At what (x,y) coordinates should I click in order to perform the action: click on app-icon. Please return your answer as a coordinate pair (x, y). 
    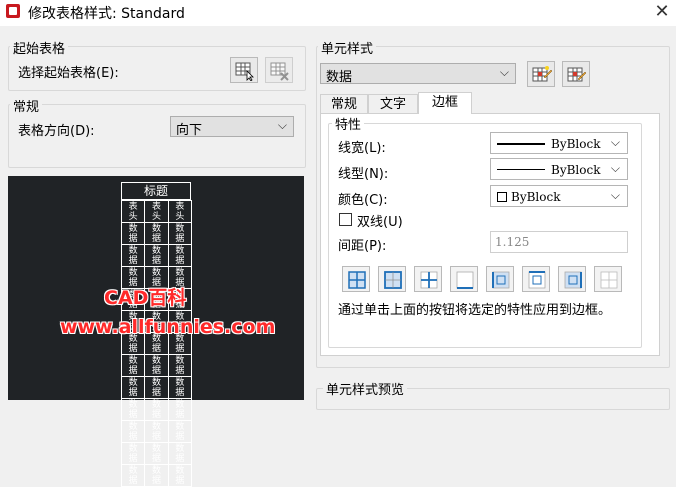
    Looking at the image, I should click on (13, 11).